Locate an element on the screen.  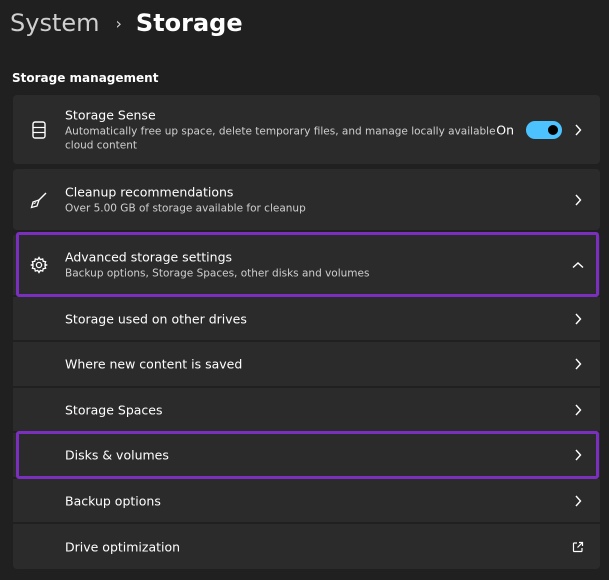
storage-sense-title: Storage Sense is located at coordinates (110, 114).